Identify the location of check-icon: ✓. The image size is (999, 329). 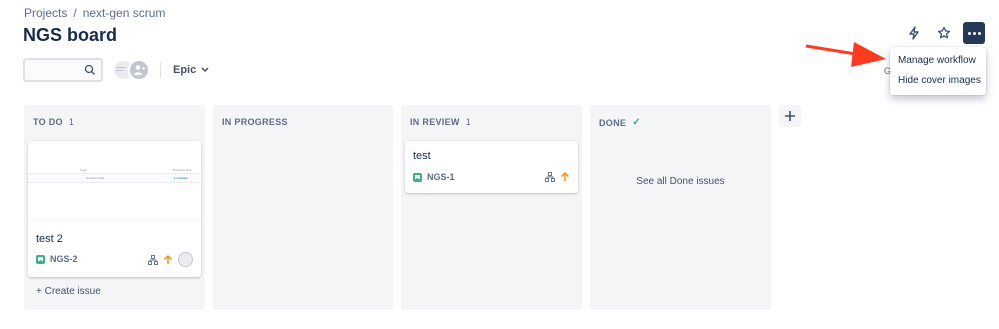
(636, 122).